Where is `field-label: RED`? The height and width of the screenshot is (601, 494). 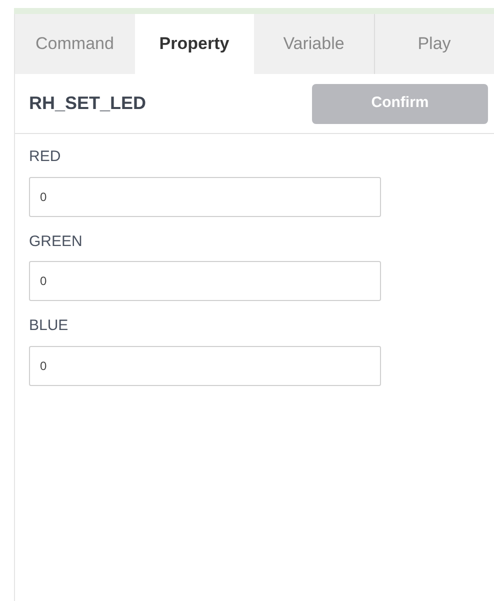
field-label: RED is located at coordinates (45, 157).